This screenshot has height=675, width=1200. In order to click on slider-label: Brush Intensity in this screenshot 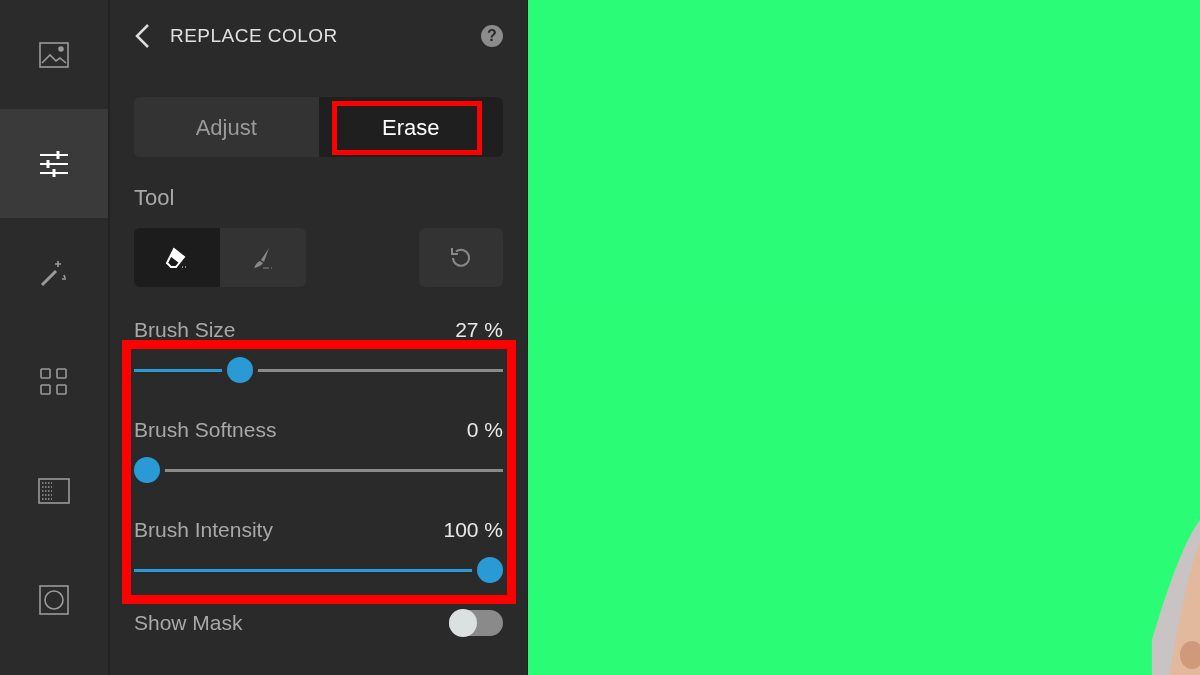, I will do `click(203, 530)`.